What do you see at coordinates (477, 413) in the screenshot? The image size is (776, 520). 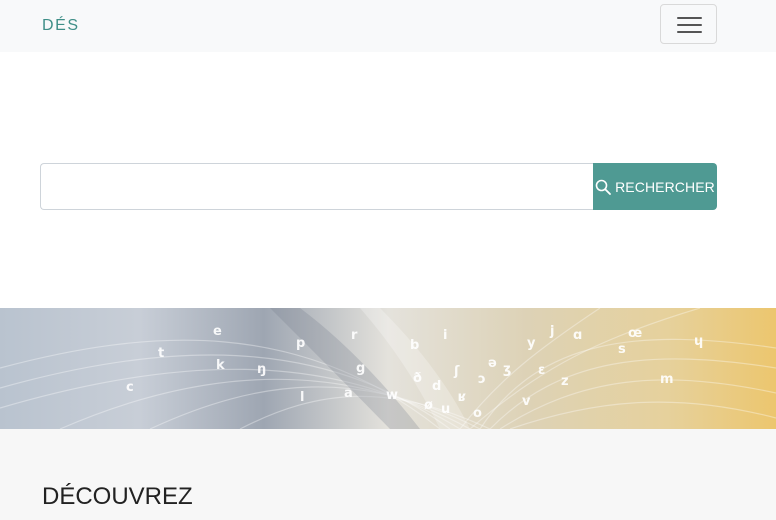 I see `banner-letter: o` at bounding box center [477, 413].